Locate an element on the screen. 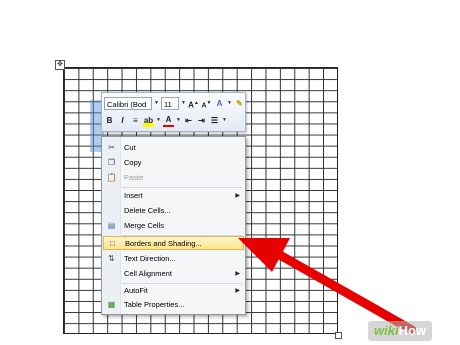 The image size is (460, 345). grow-font-icon: A▲ is located at coordinates (193, 103).